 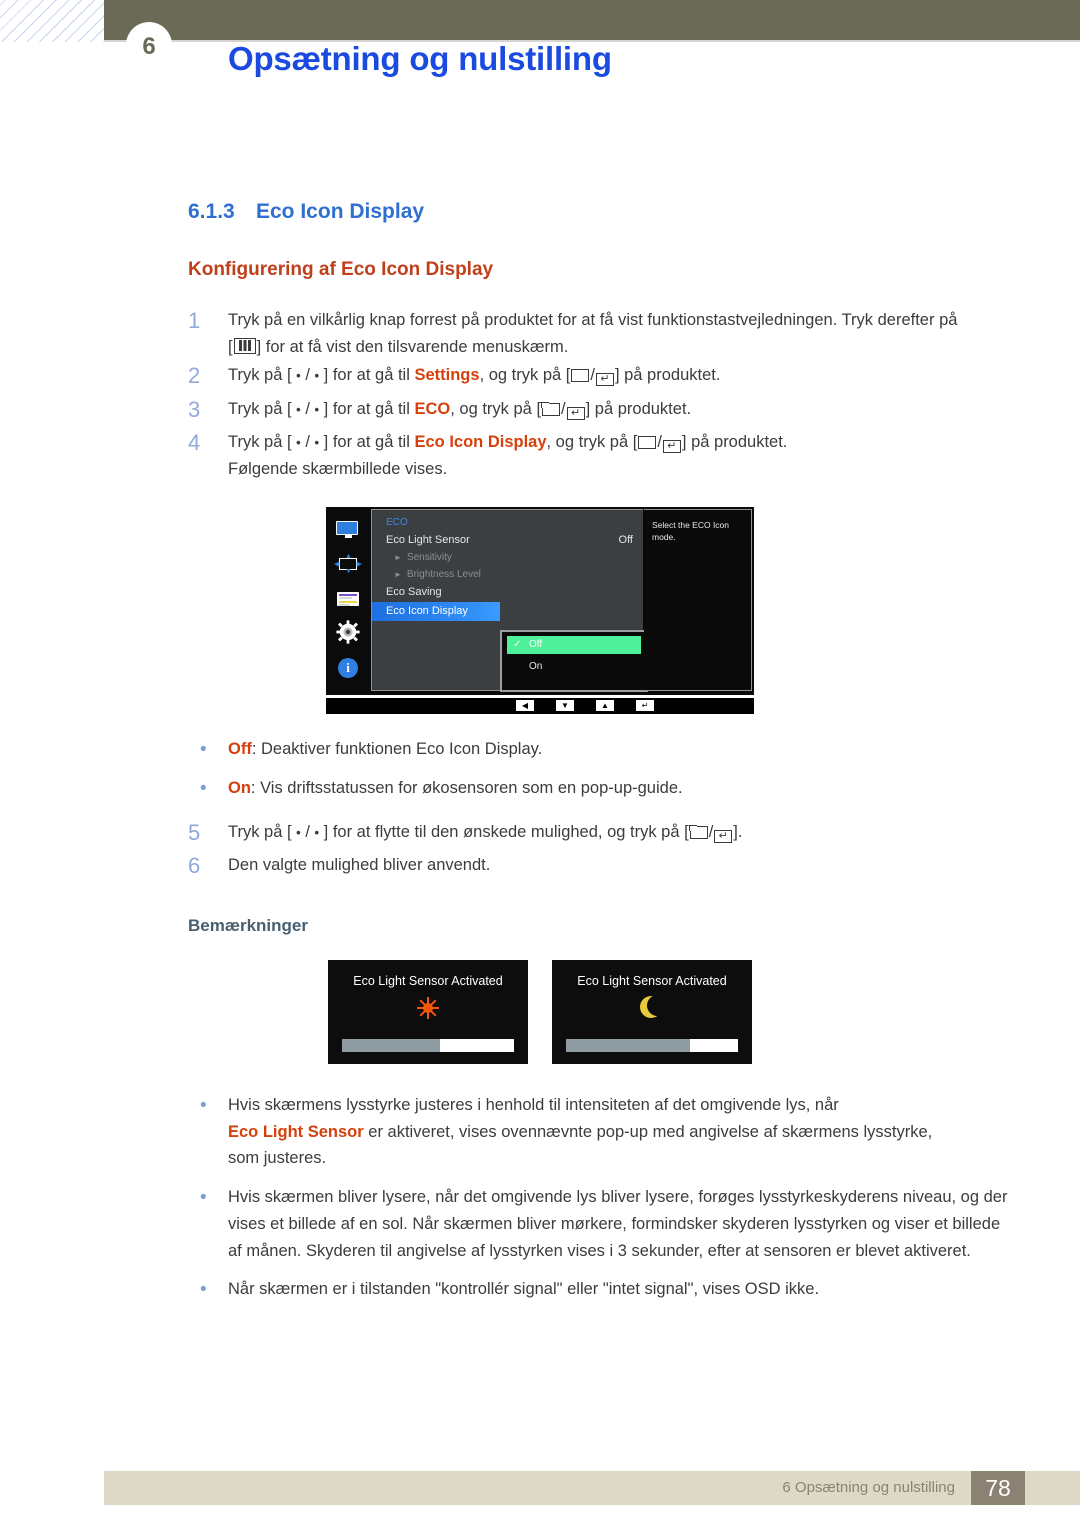 I want to click on step-number: 5, so click(x=194, y=832).